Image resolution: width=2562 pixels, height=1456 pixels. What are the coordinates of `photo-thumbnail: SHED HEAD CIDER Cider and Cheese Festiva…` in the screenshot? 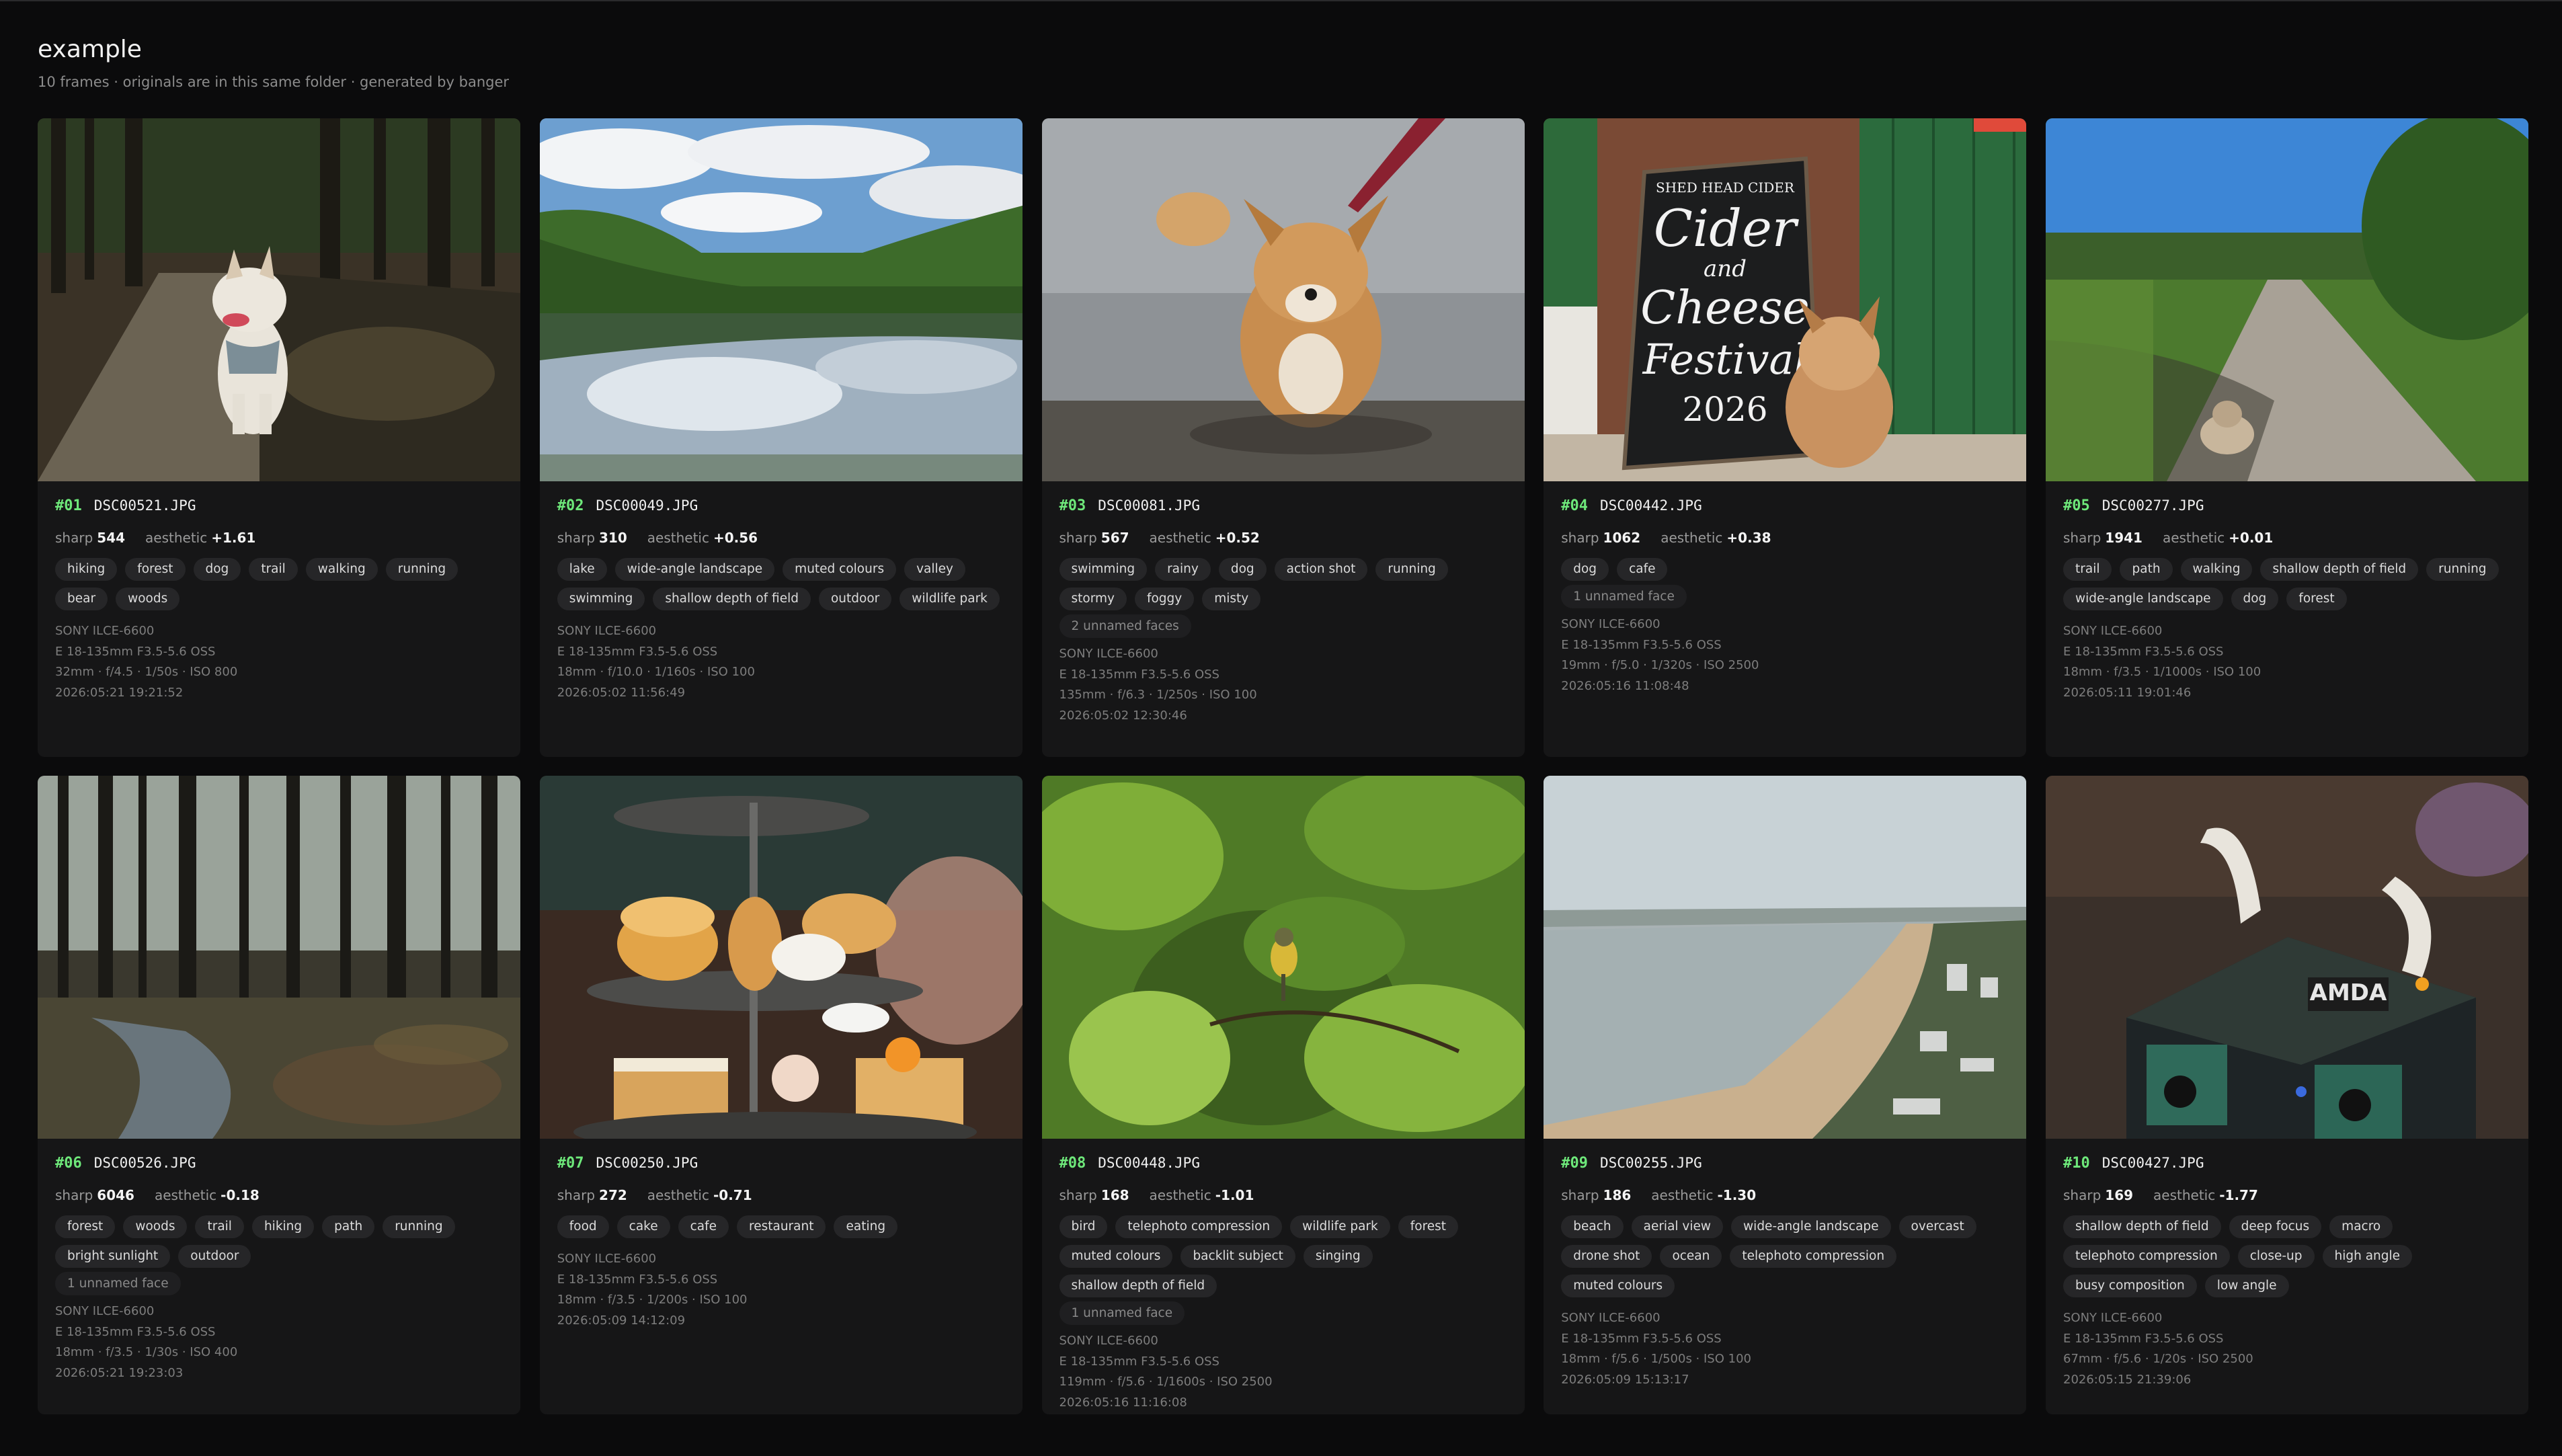 It's located at (1785, 299).